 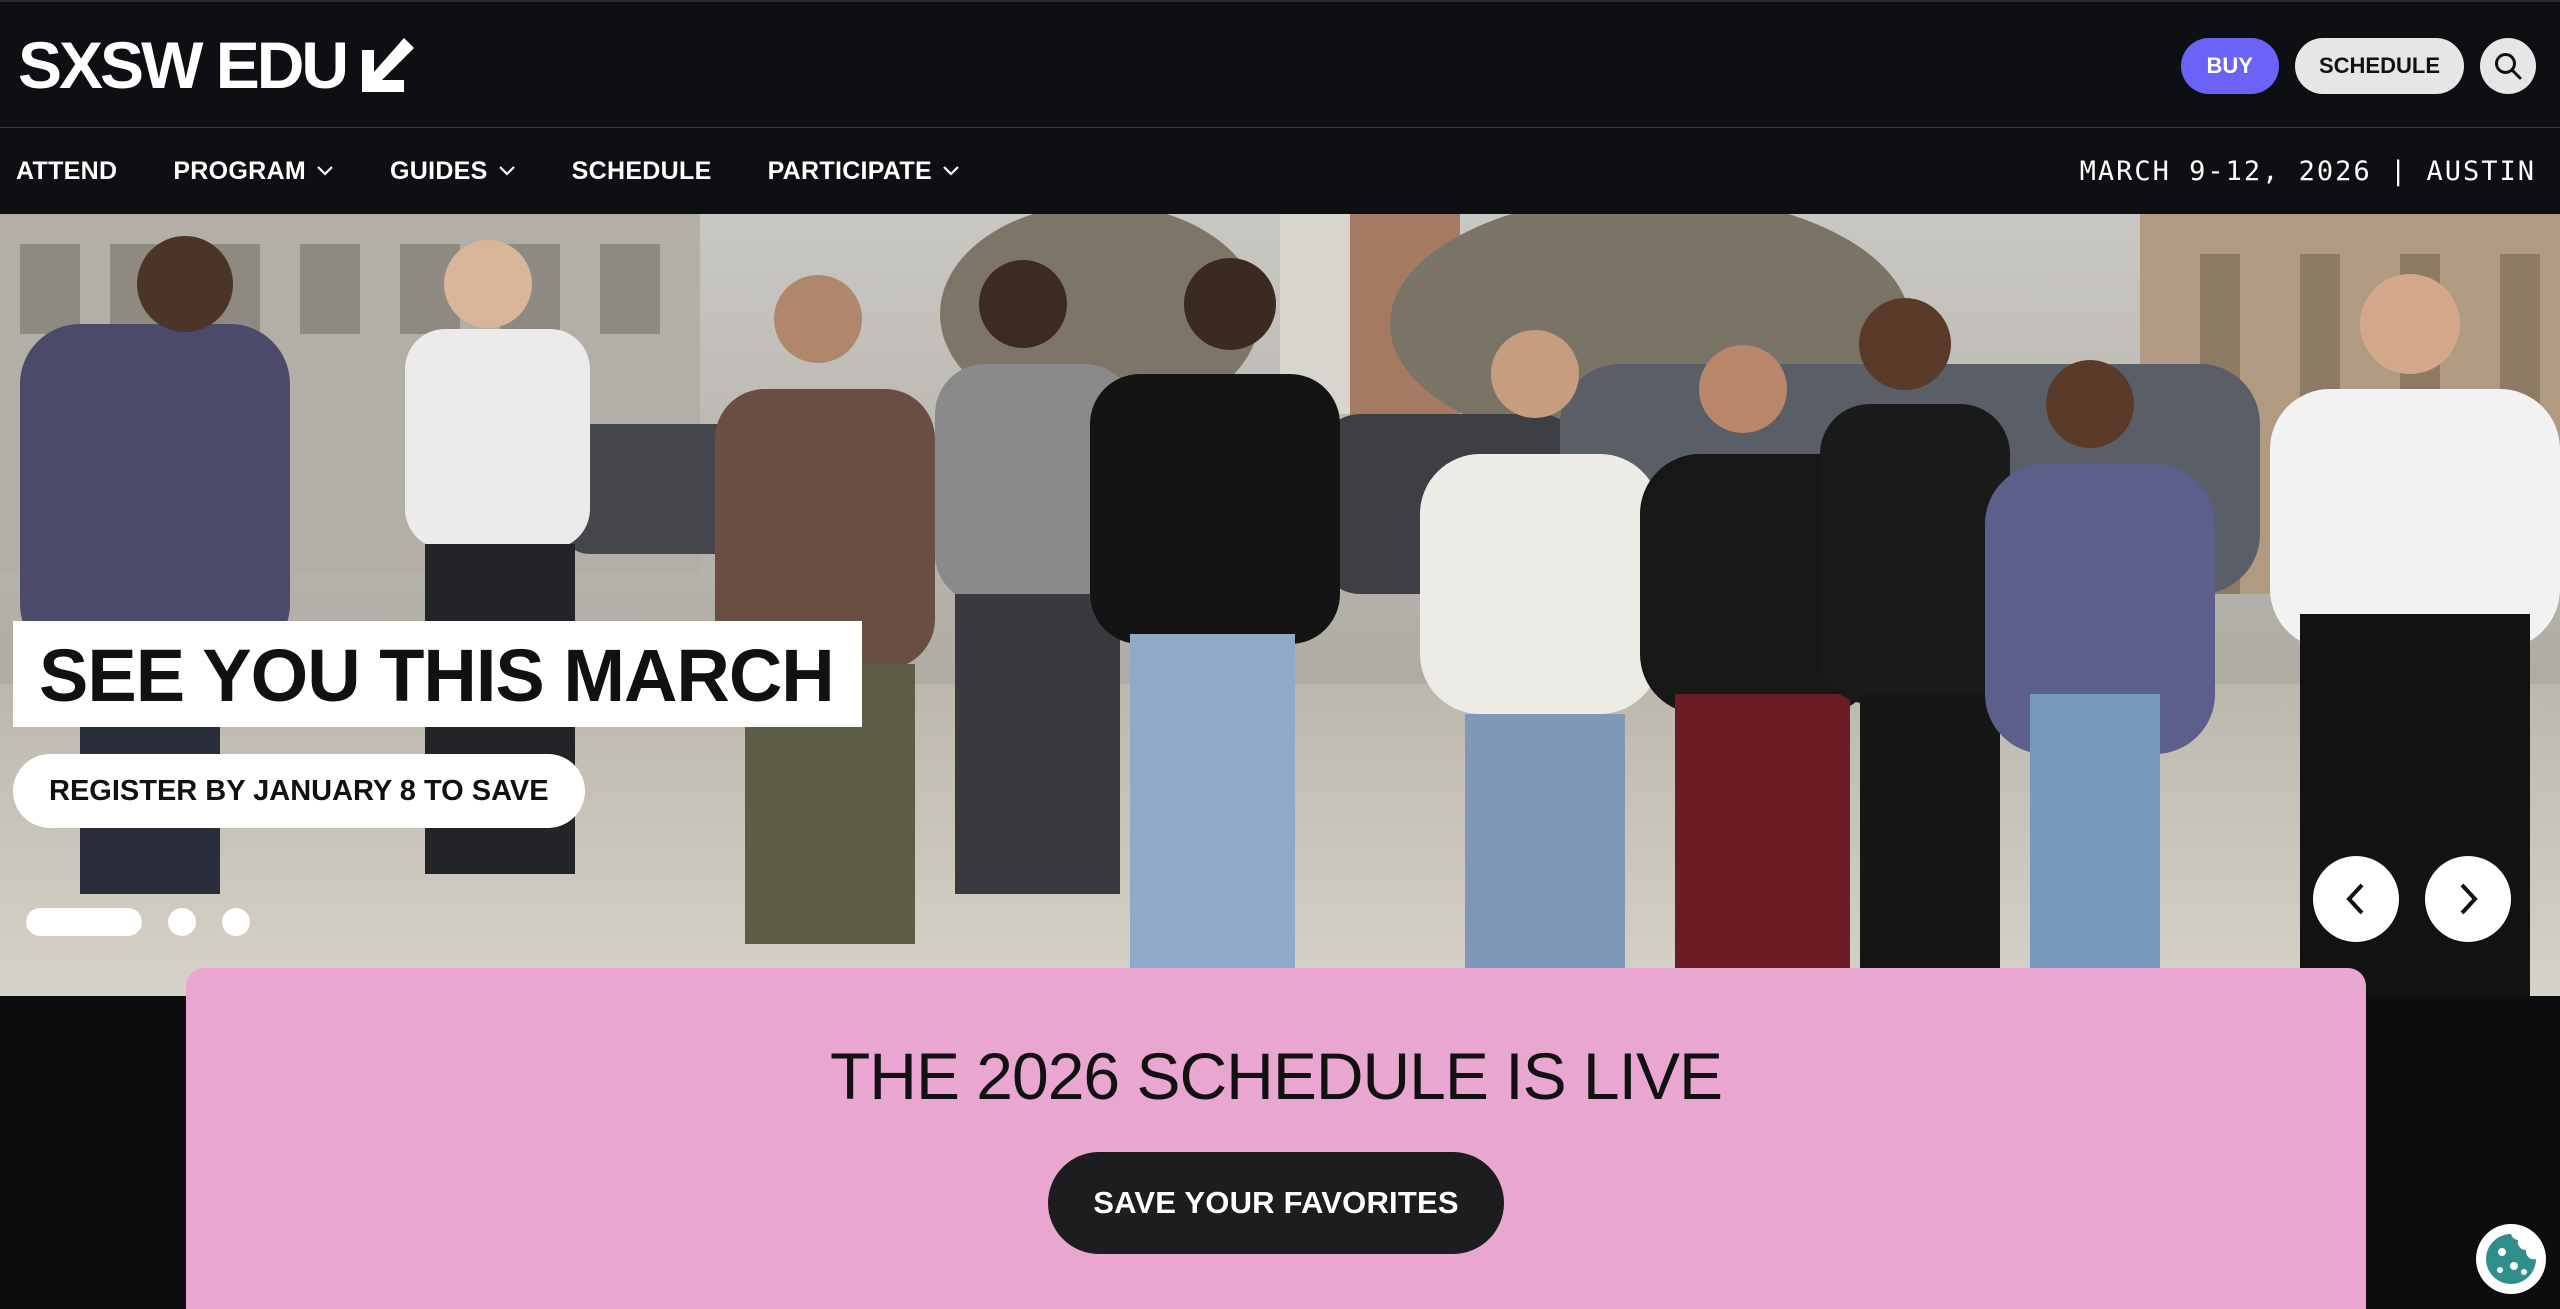 I want to click on nav-item-guides: GUIDES, so click(x=453, y=171).